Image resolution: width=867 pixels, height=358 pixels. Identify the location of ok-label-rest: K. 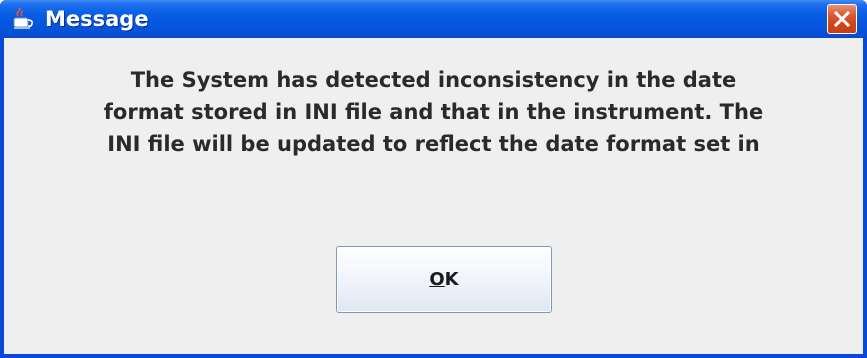
(451, 279).